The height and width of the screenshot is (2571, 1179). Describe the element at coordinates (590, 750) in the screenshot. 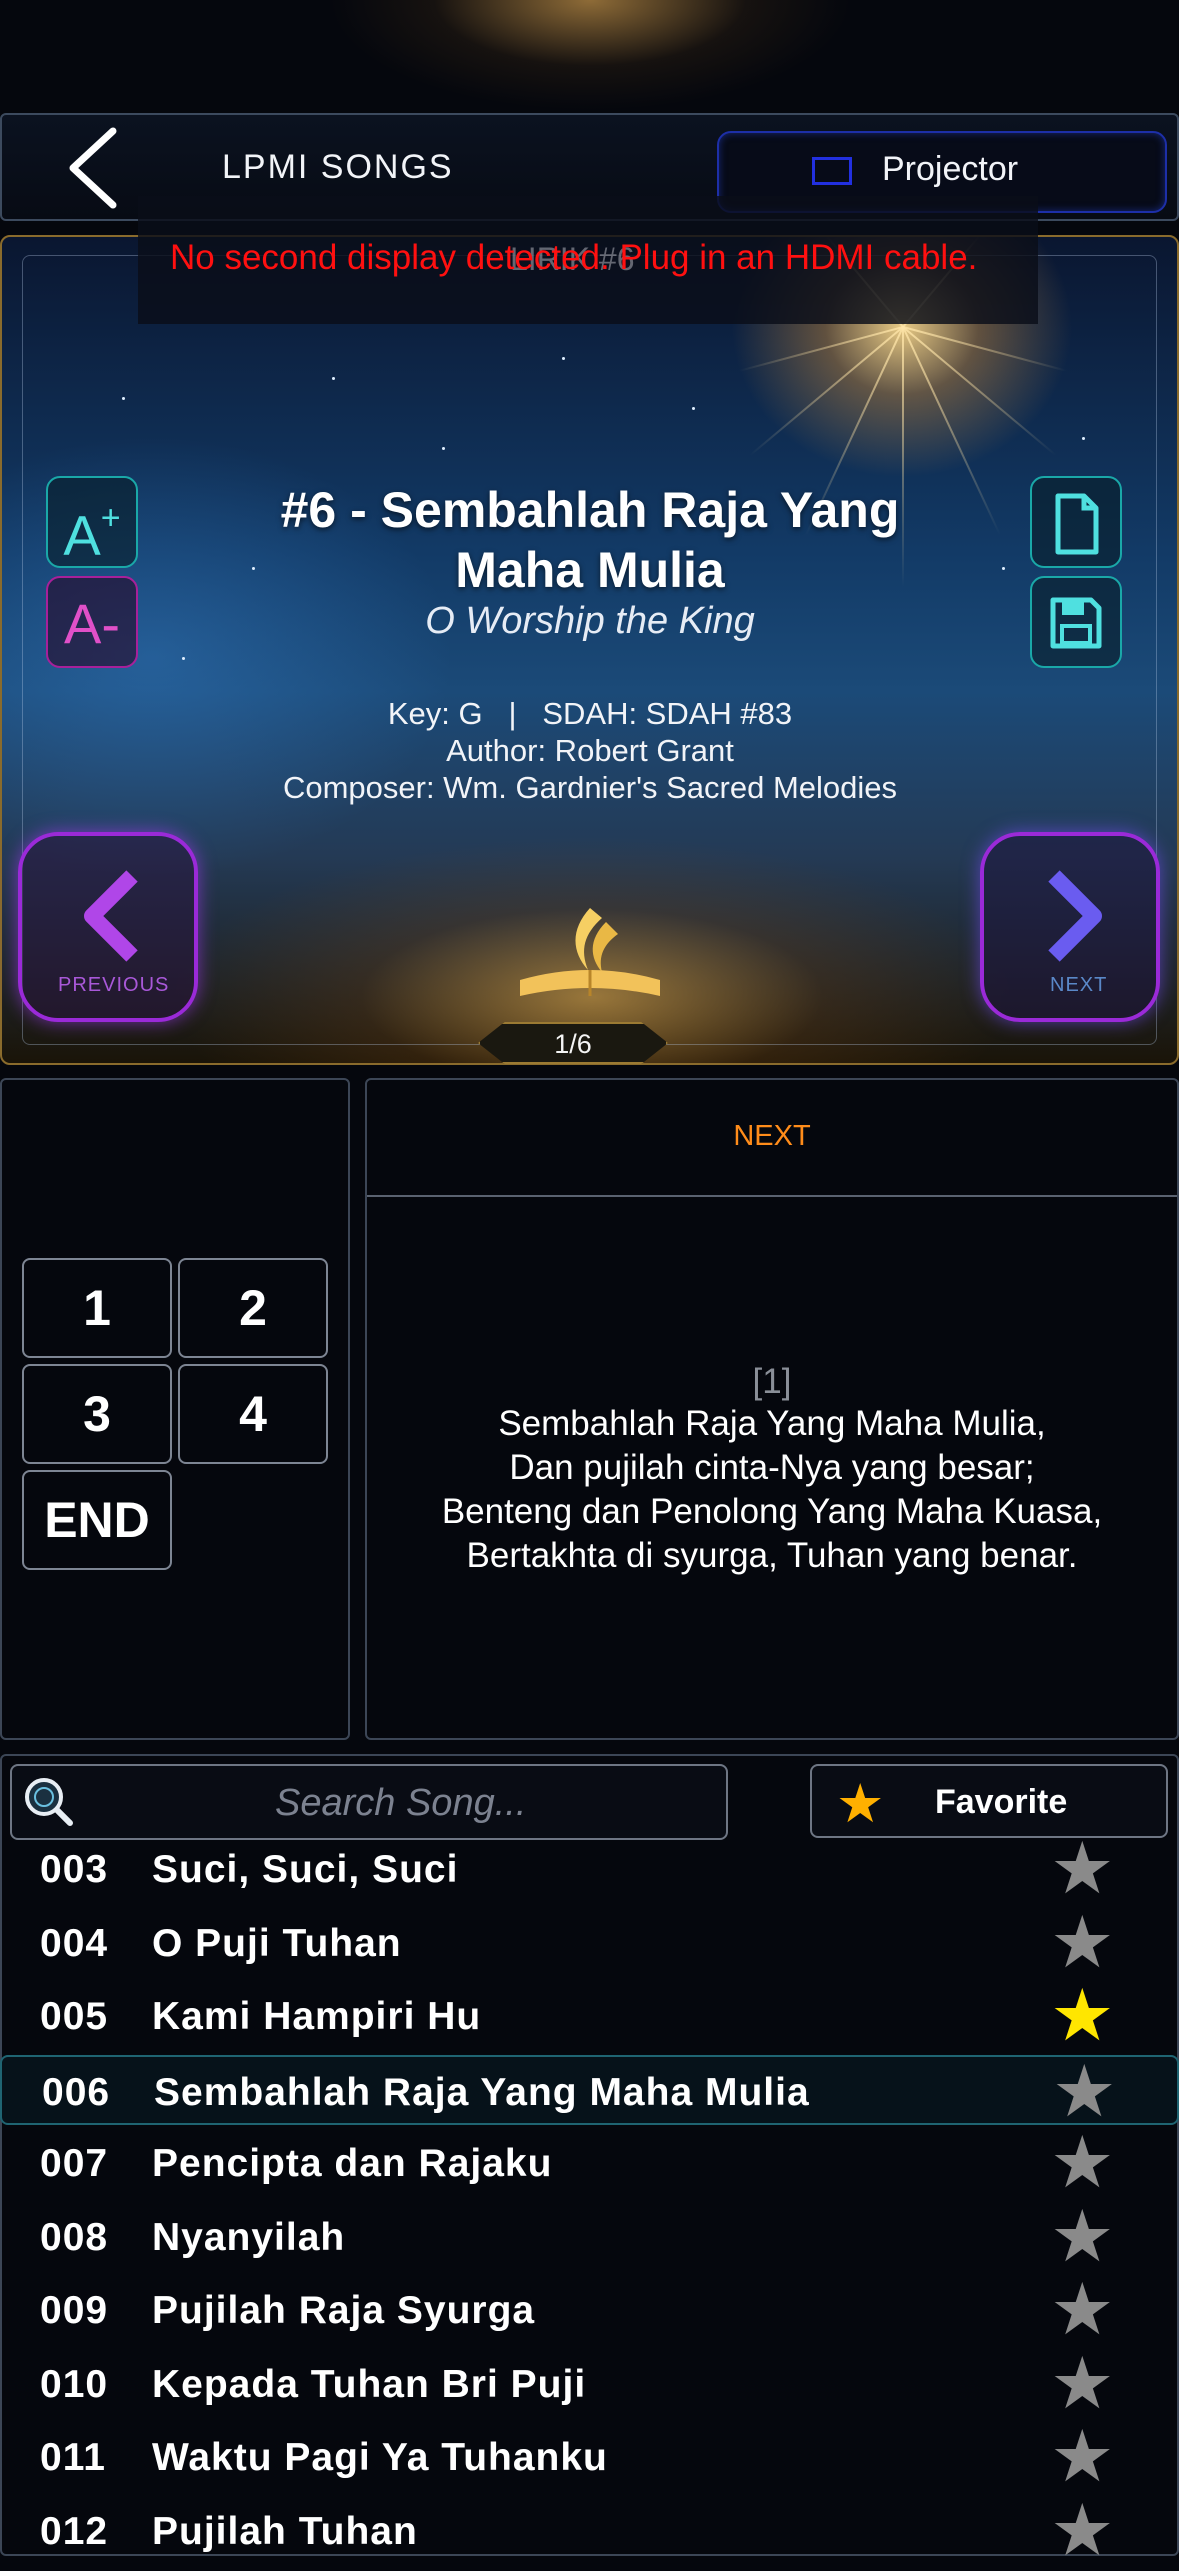

I see `author-info: Author: Robert Grant` at that location.